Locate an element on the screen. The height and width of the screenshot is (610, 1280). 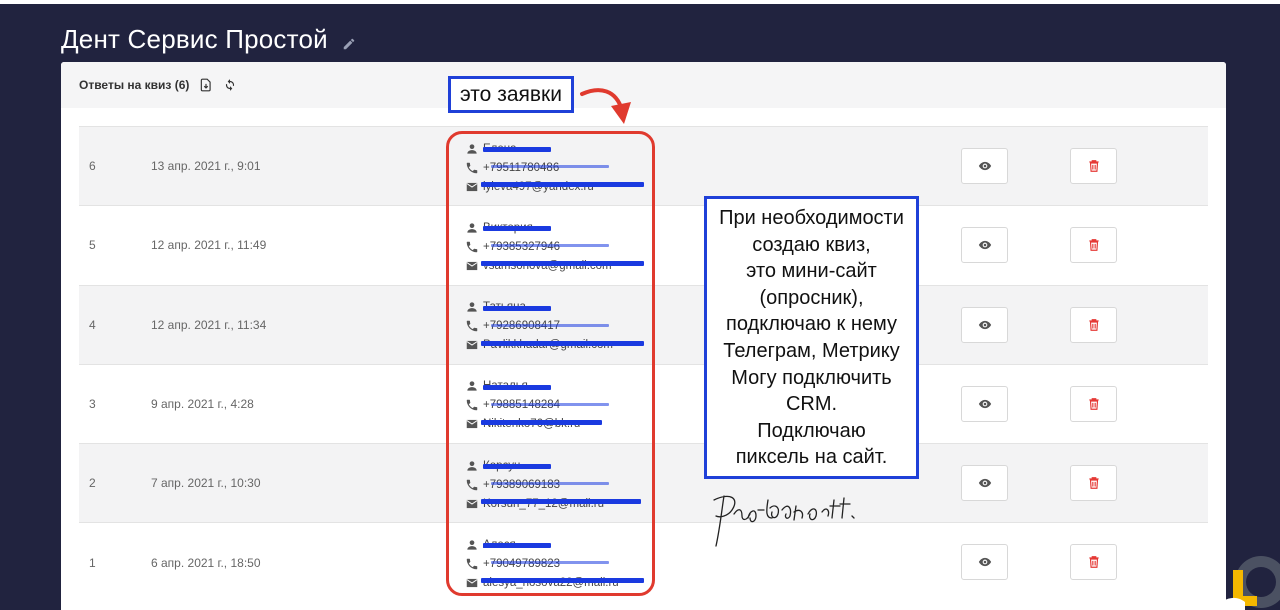
row-date: 12 апр. 2021 г., 11:49 is located at coordinates (209, 245).